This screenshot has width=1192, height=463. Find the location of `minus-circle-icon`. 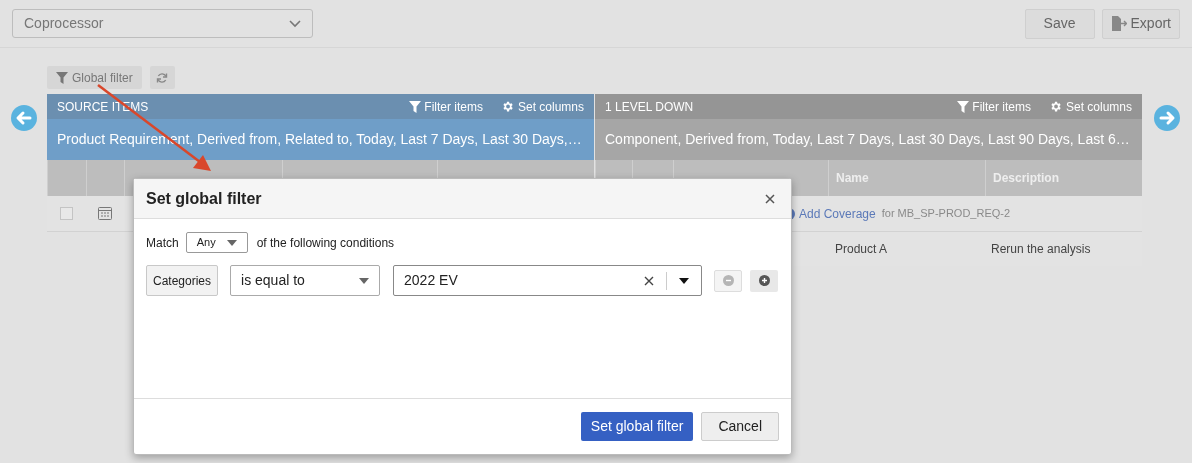

minus-circle-icon is located at coordinates (728, 280).